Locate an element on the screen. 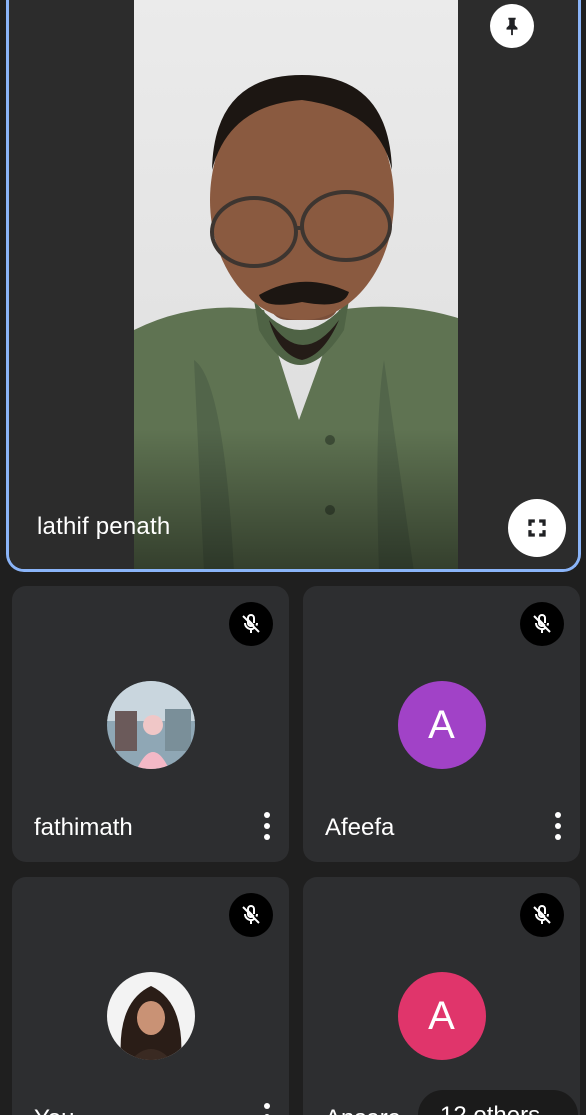 Image resolution: width=586 pixels, height=1115 pixels. fullscreen-icon is located at coordinates (537, 528).